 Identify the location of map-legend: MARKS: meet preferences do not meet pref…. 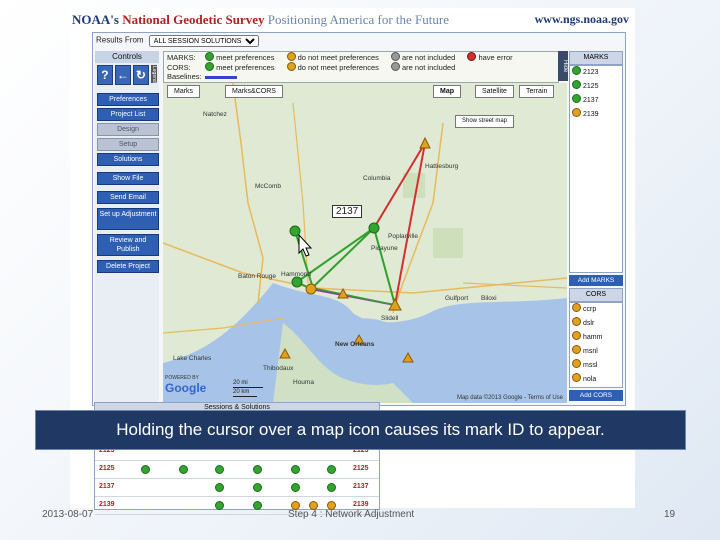
(361, 67).